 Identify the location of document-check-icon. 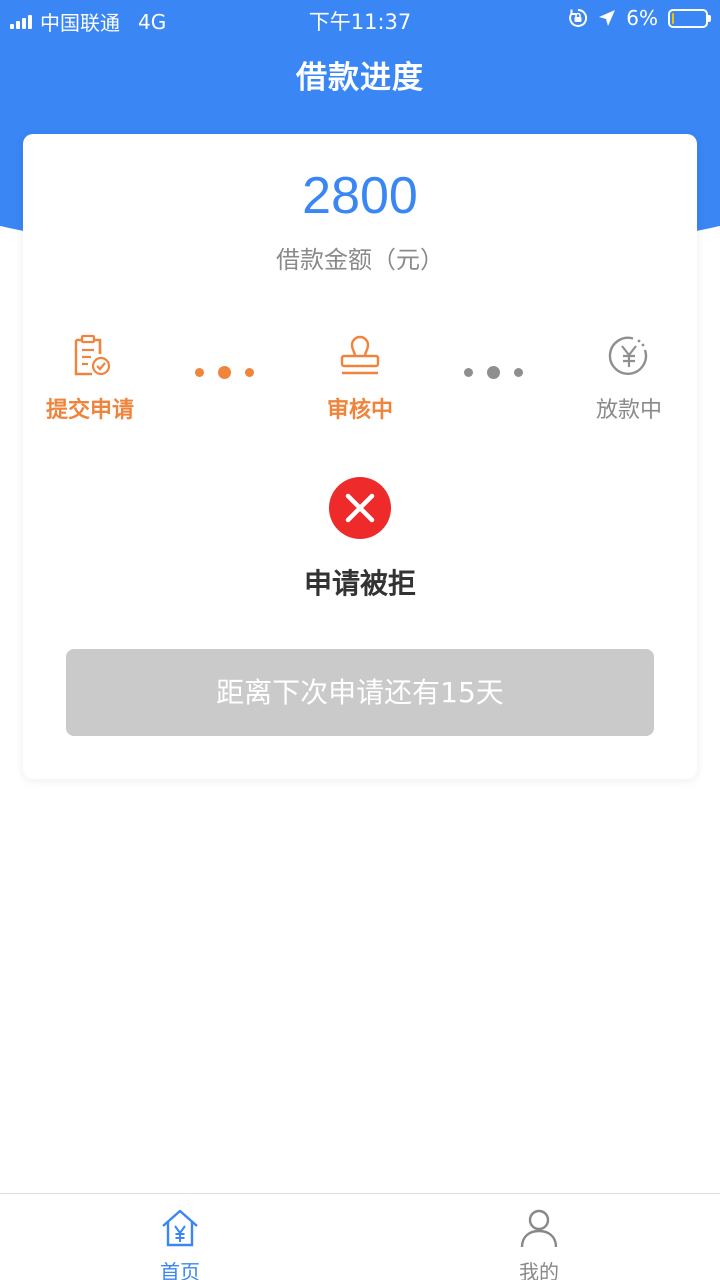
(92, 355).